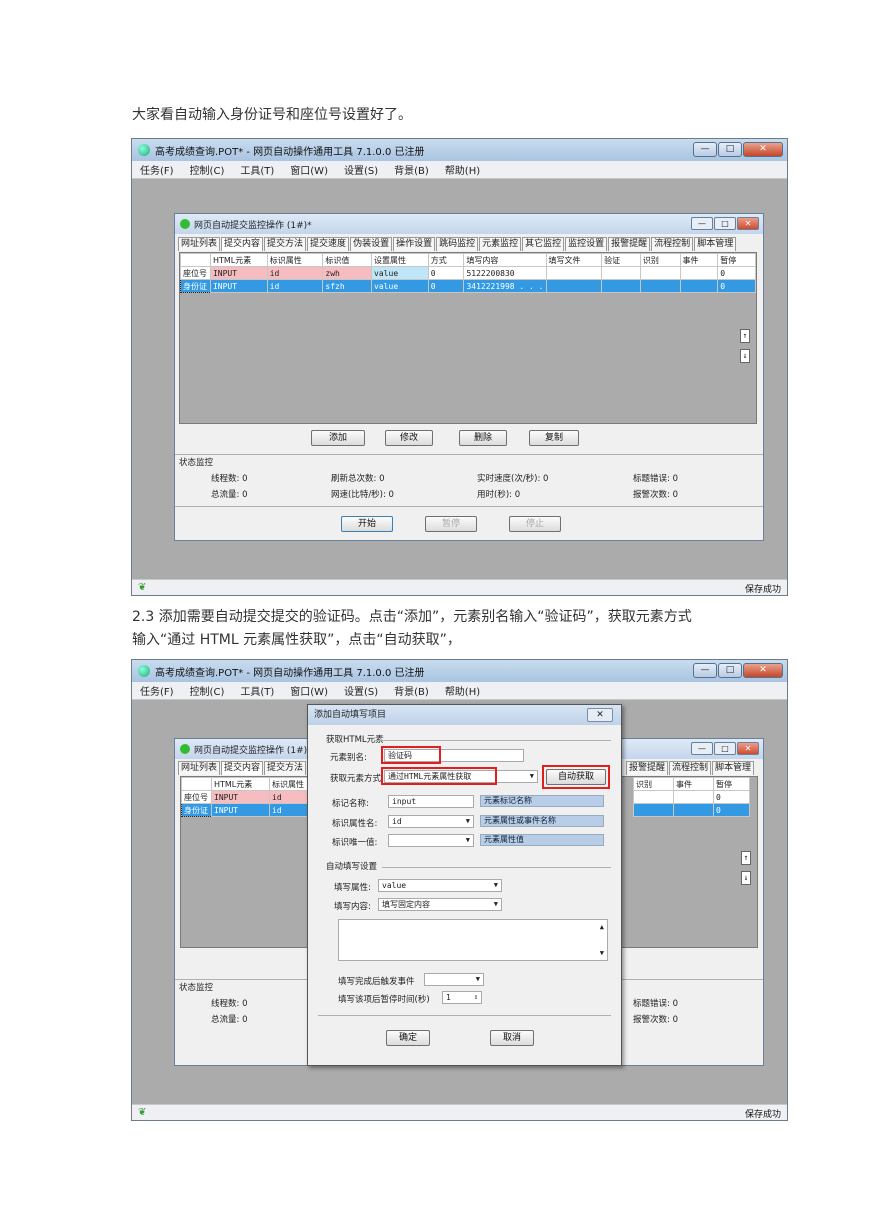  What do you see at coordinates (414, 244) in the screenshot?
I see `tab-operation: 操作设置` at bounding box center [414, 244].